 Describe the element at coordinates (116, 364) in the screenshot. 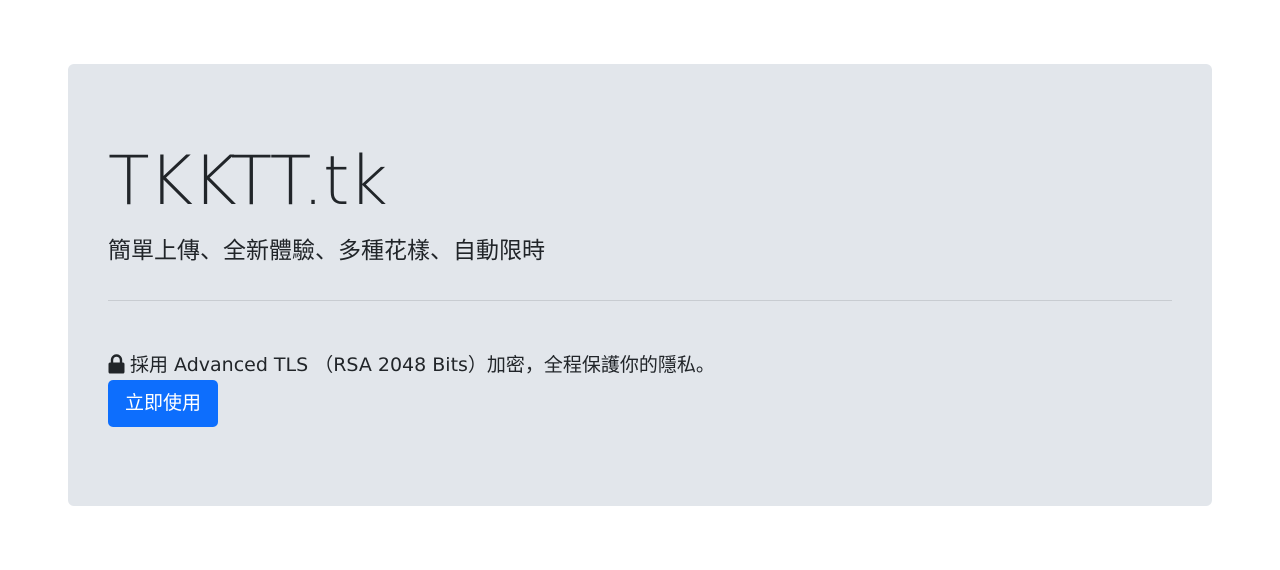

I see `lock-icon` at that location.